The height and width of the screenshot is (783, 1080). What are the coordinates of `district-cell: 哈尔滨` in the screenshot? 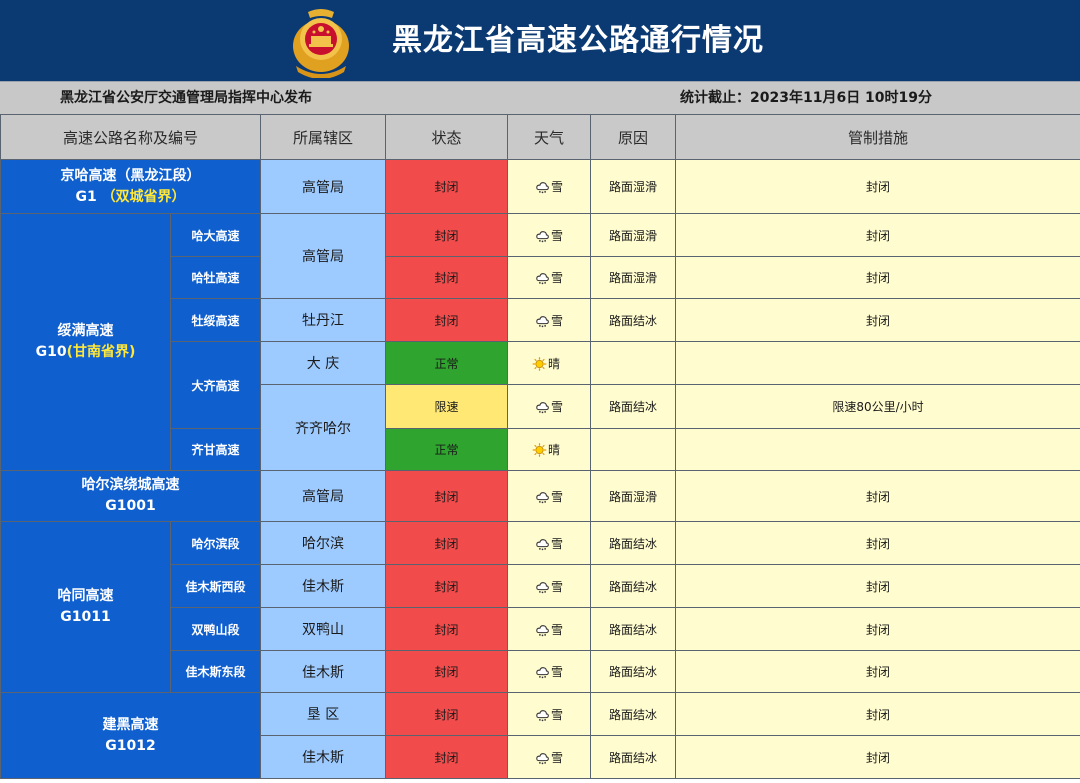 It's located at (323, 543).